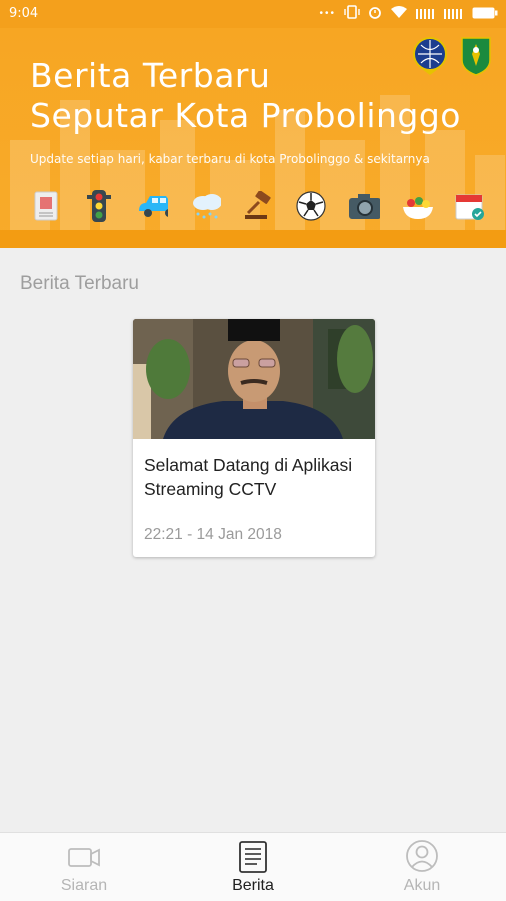 The width and height of the screenshot is (506, 901). Describe the element at coordinates (476, 58) in the screenshot. I see `city-crest-icon` at that location.